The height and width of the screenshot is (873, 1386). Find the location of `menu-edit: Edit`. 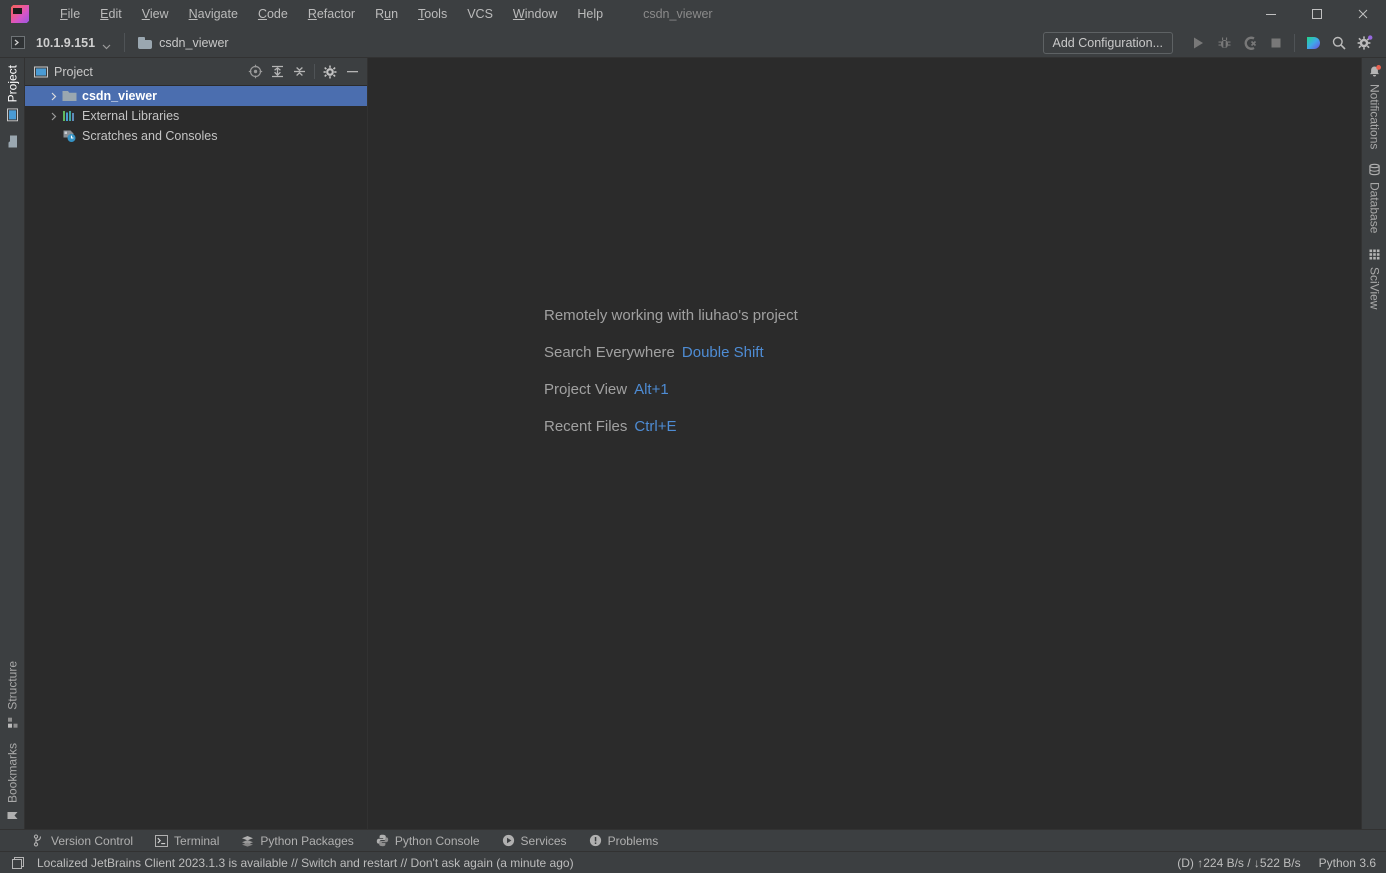

menu-edit: Edit is located at coordinates (111, 14).